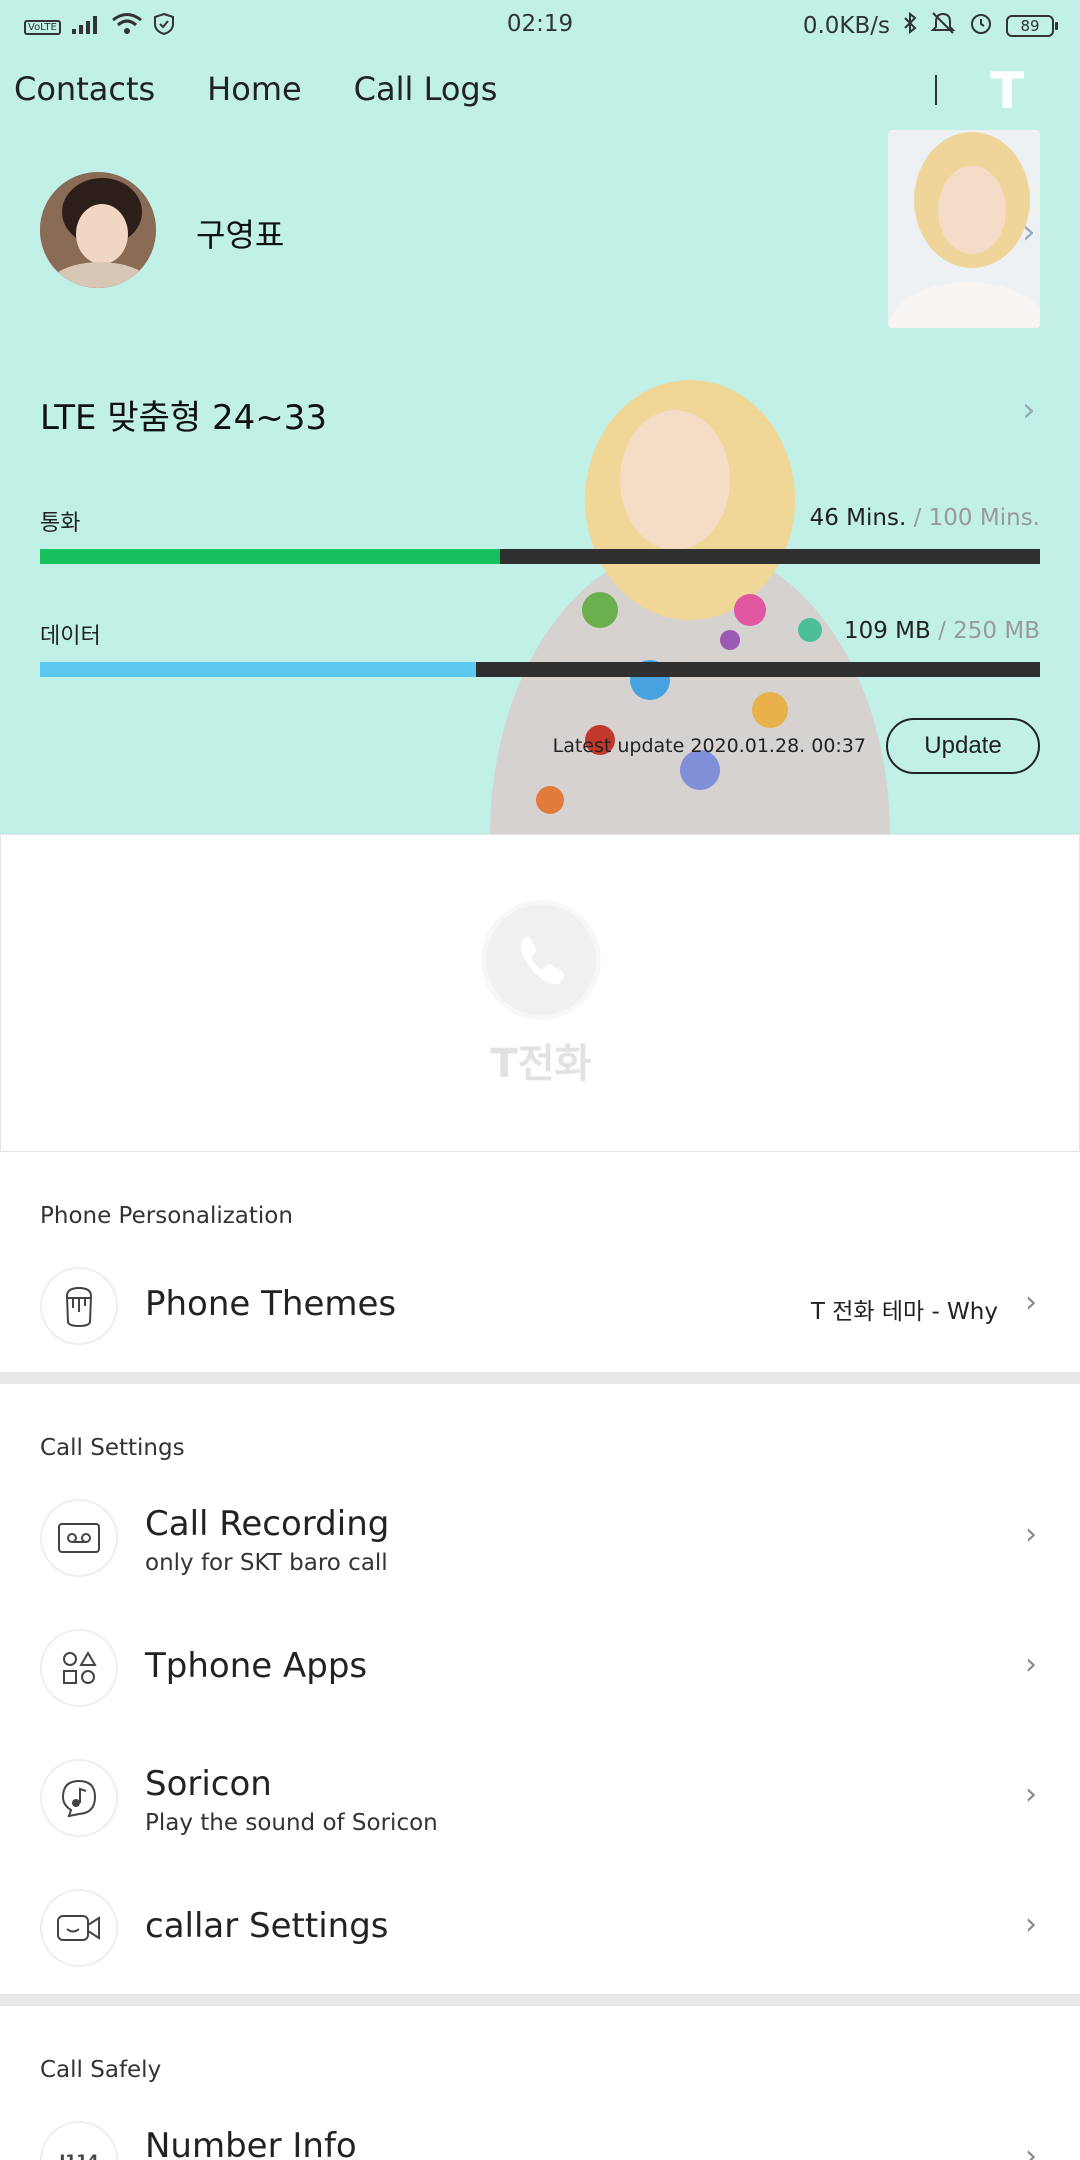 This screenshot has width=1080, height=2160. I want to click on data-total: / 250 MB, so click(989, 631).